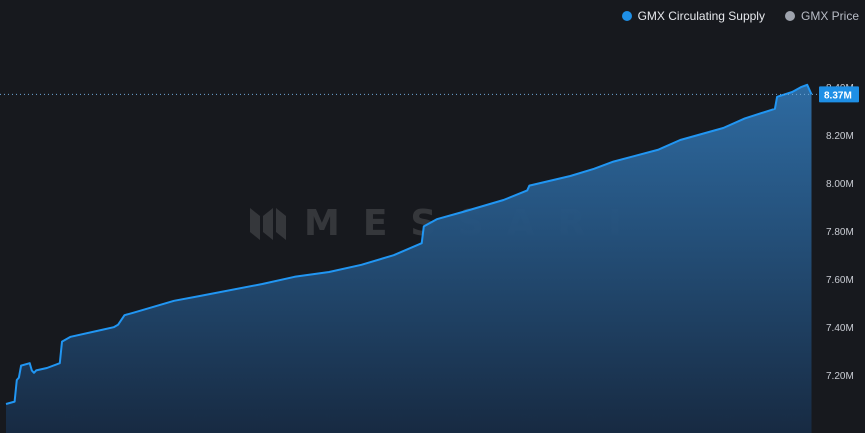  I want to click on last-value-label: 8.37M, so click(838, 95).